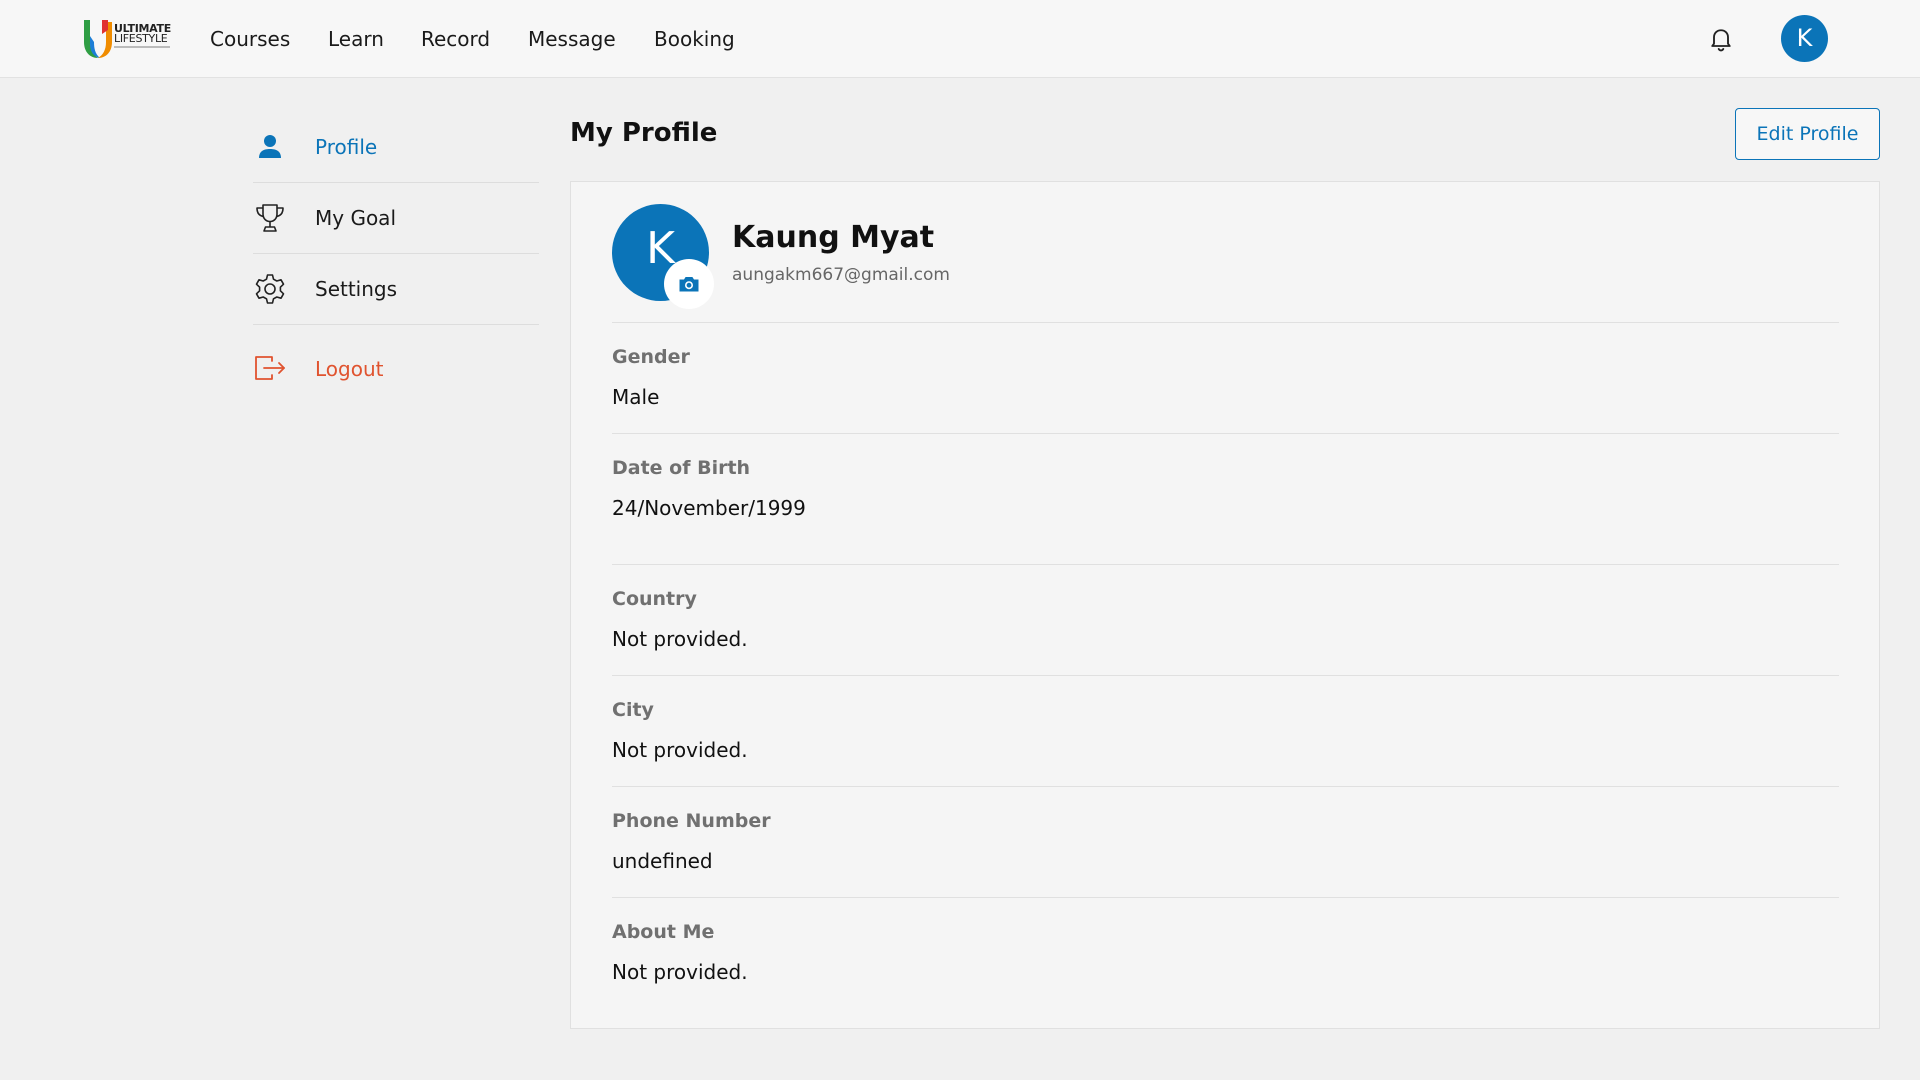  Describe the element at coordinates (270, 218) in the screenshot. I see `trophy-icon` at that location.